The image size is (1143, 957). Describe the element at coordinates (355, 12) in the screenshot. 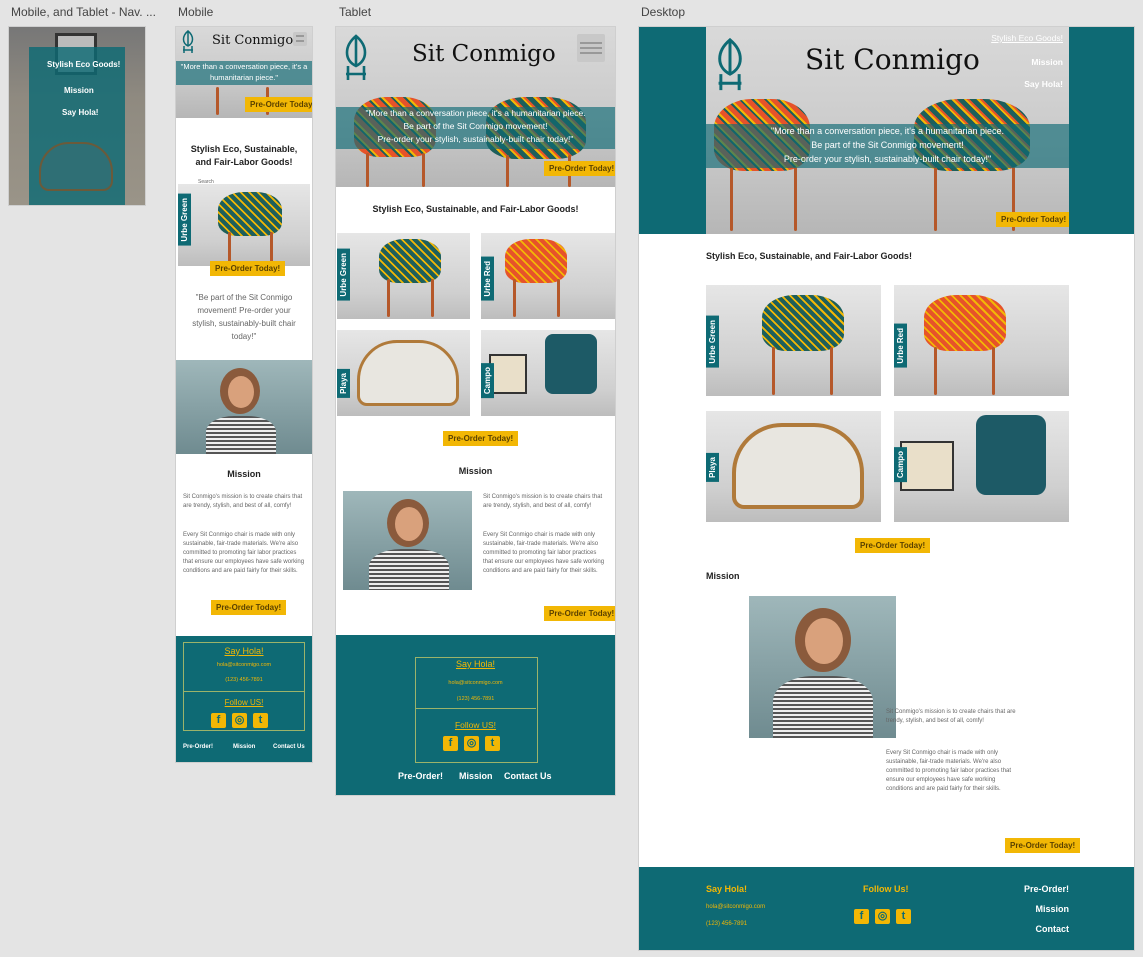

I see `artboard-label-tablet: Tablet` at that location.